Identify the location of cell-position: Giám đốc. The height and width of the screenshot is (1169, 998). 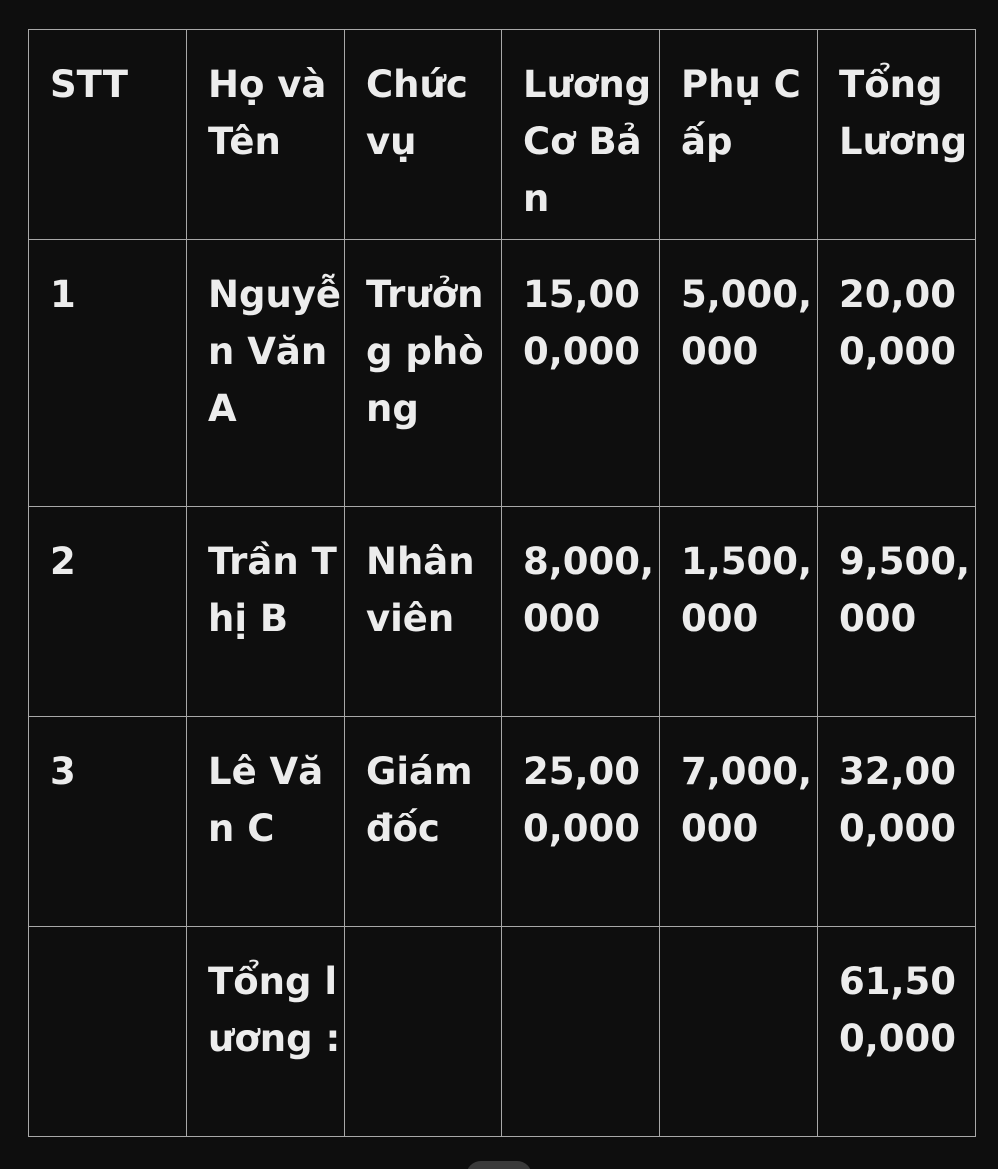
(423, 821).